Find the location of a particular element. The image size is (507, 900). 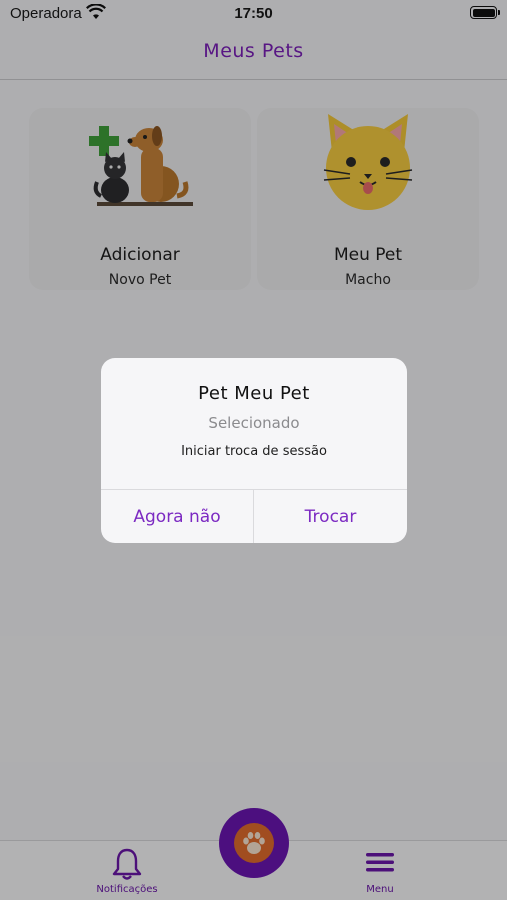

alert-title: Pet Meu Pet is located at coordinates (254, 393).